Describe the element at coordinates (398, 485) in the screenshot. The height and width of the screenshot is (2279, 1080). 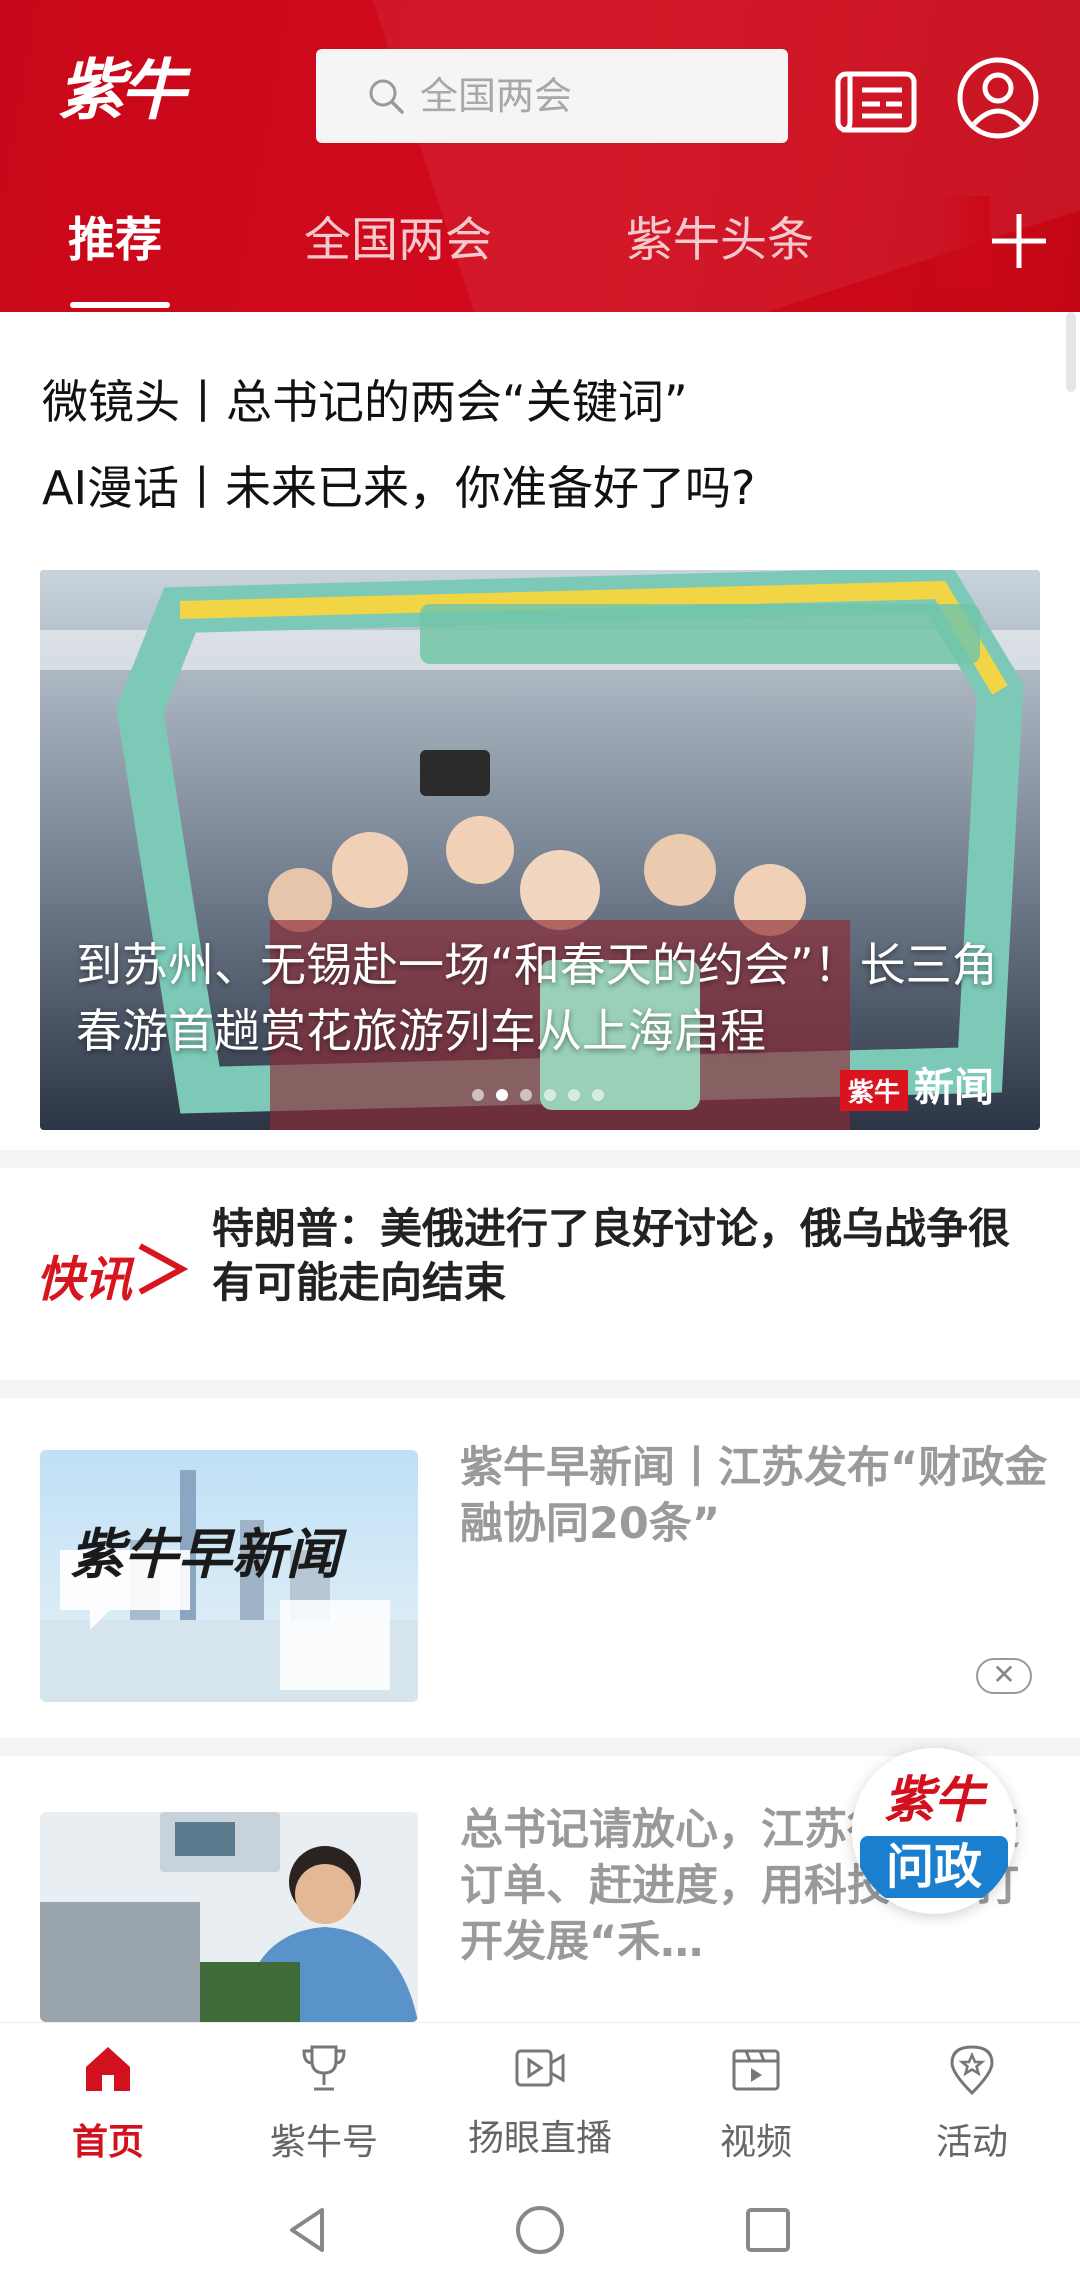
I see `headline-link: AI漫话丨未来已来，你准备好了吗?` at that location.